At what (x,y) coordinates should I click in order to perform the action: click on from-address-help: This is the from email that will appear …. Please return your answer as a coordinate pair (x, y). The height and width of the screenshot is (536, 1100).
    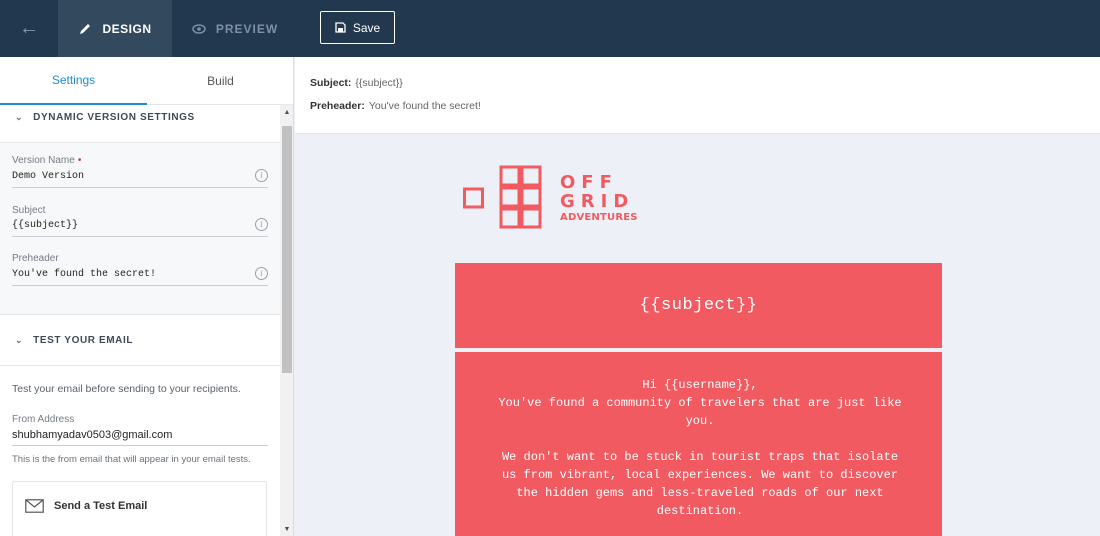
    Looking at the image, I should click on (131, 459).